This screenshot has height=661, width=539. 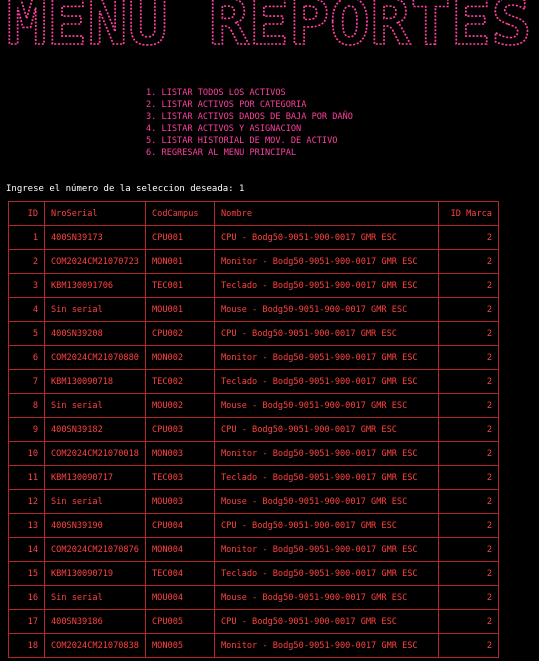 I want to click on cell-nroserial: COM2024CM21070723, so click(x=95, y=261).